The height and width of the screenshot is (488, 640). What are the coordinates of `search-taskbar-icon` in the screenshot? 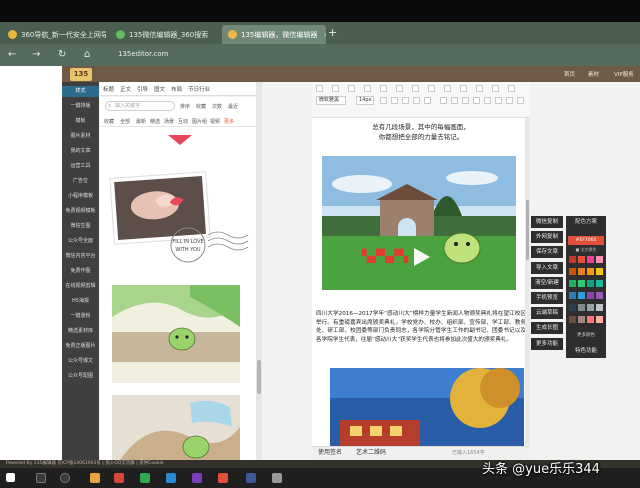 It's located at (41, 478).